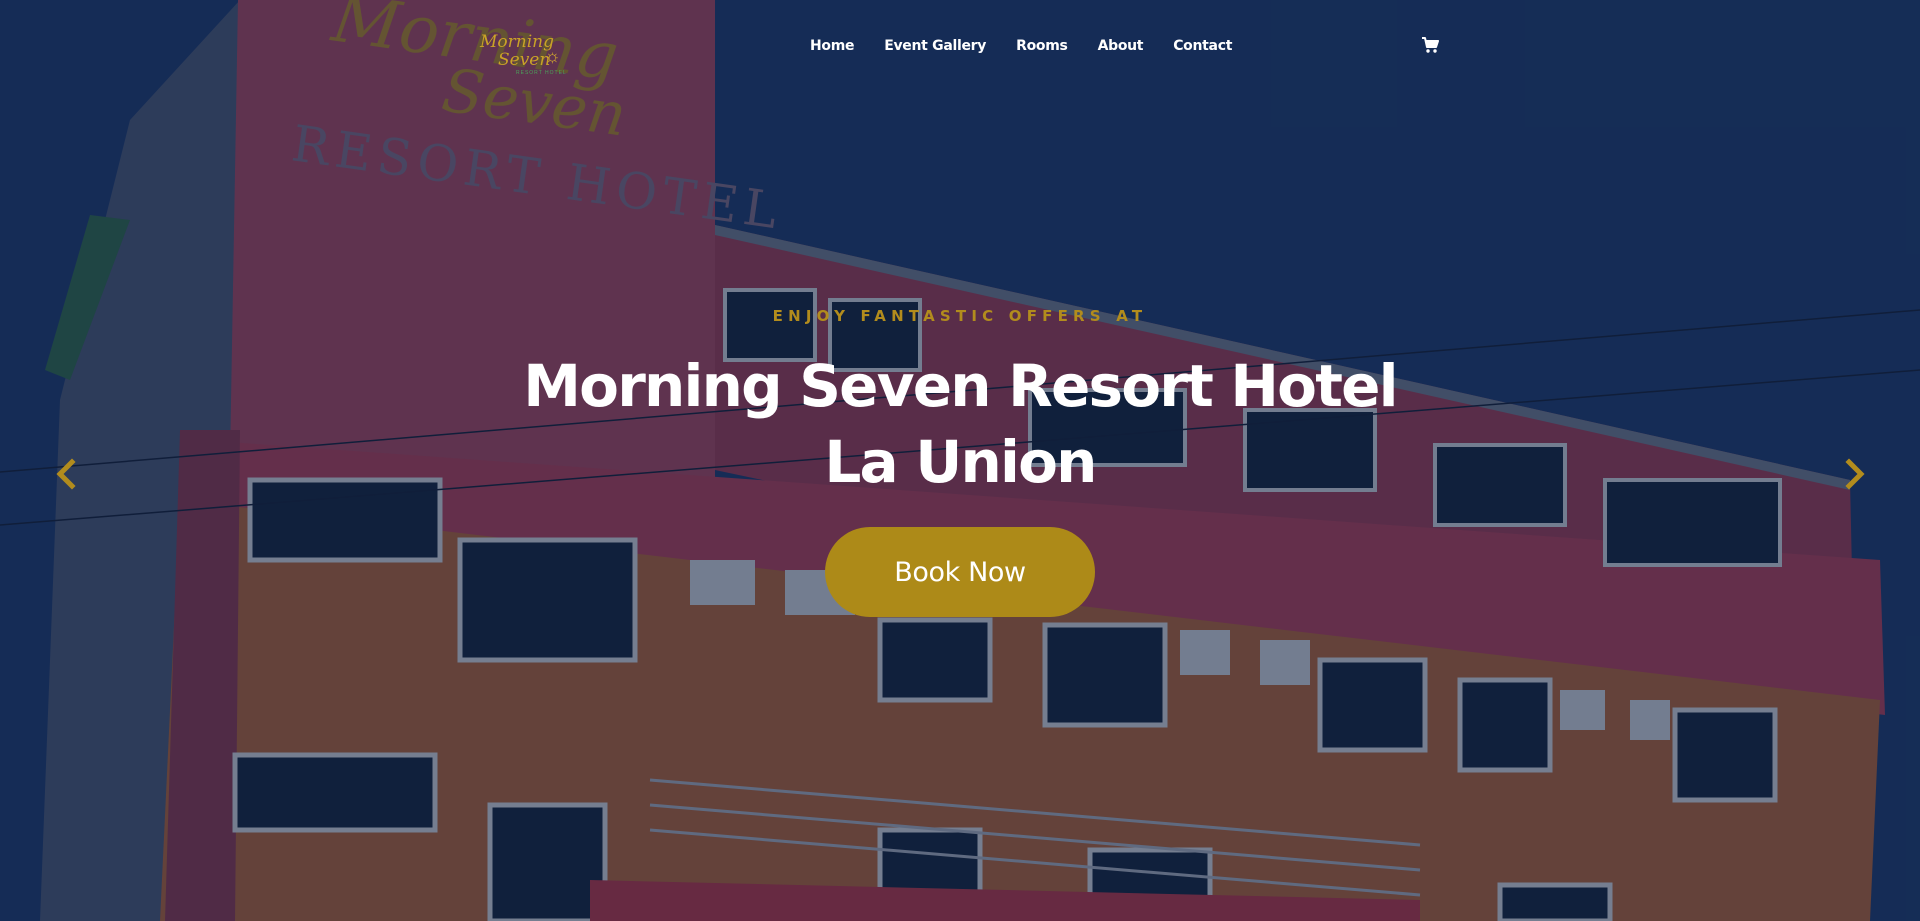  I want to click on shopping-cart-icon, so click(1430, 45).